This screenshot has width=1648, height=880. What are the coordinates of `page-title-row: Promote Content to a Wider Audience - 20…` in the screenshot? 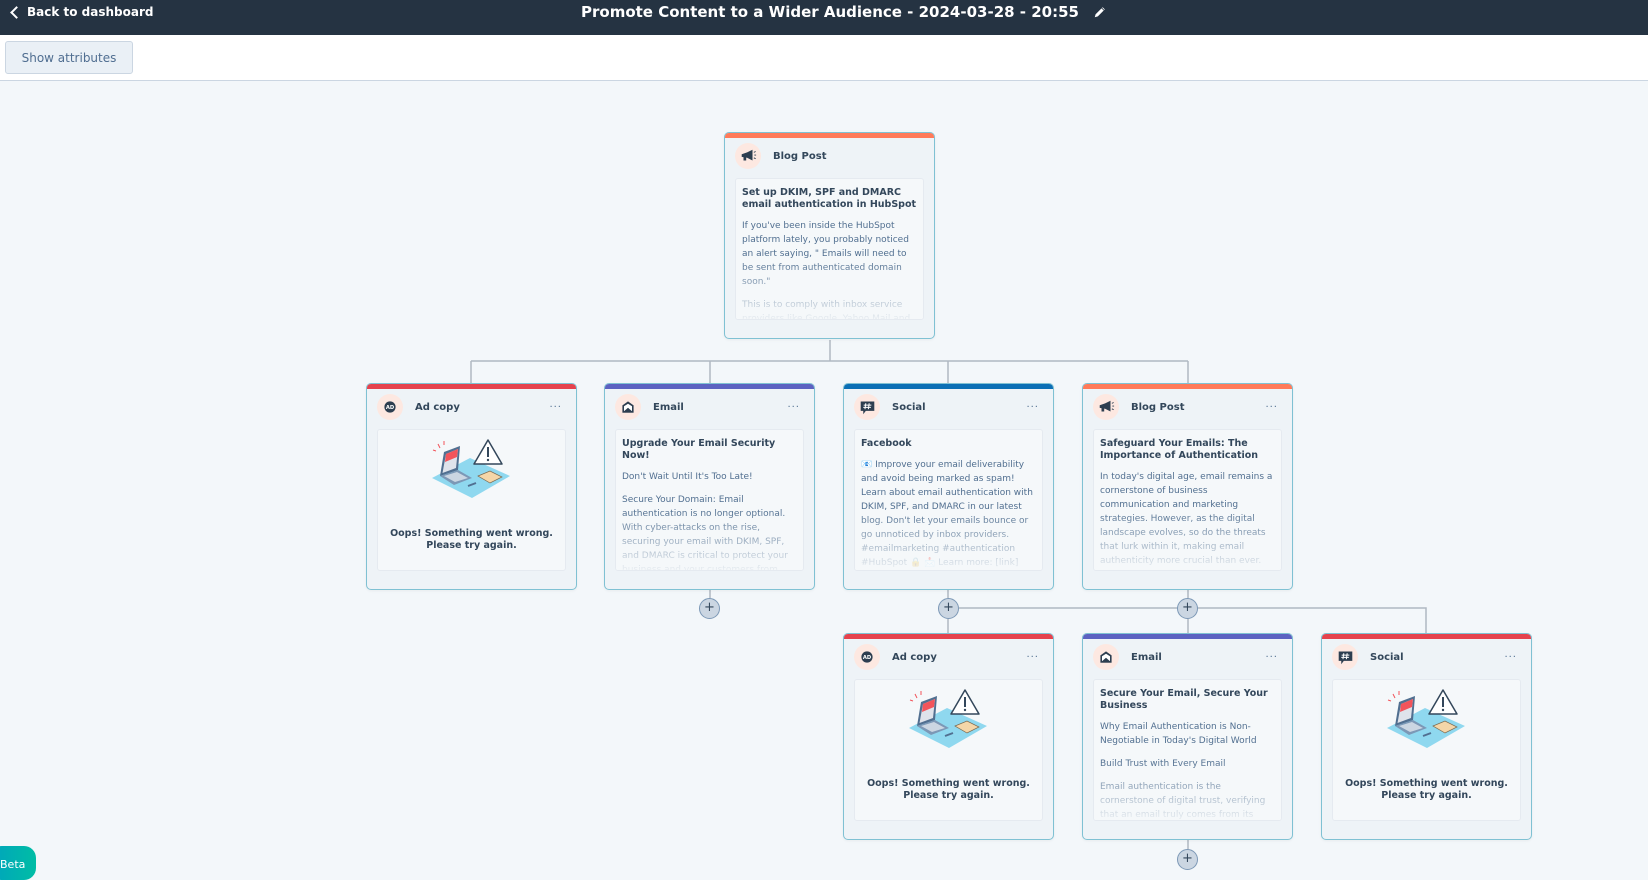 It's located at (824, 12).